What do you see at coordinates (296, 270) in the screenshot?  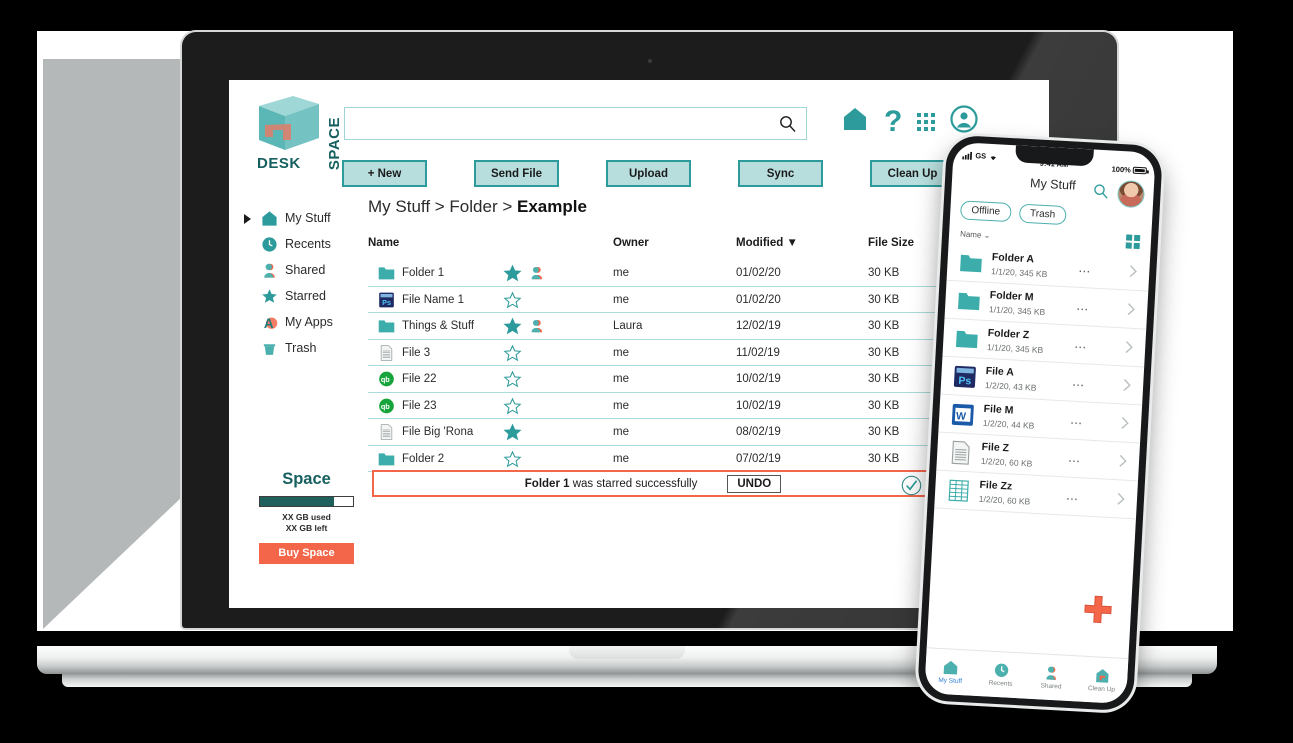 I see `sidebar-item-shared: Shared` at bounding box center [296, 270].